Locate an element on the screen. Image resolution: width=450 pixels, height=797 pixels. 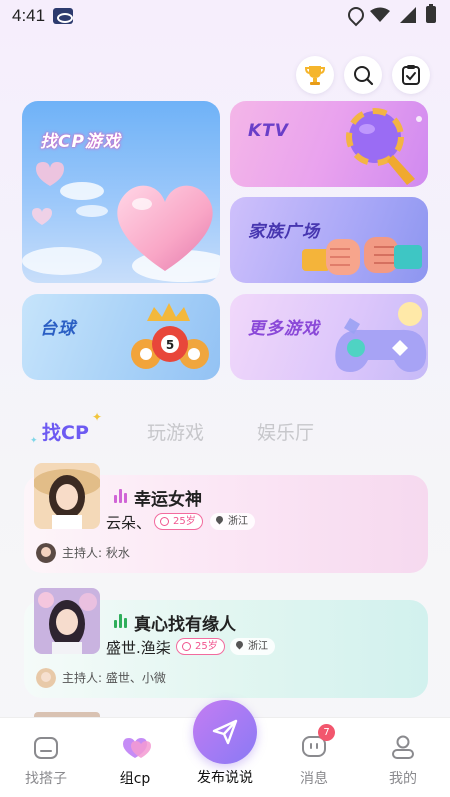
family-plaza-card: 家族广场 is located at coordinates (329, 240).